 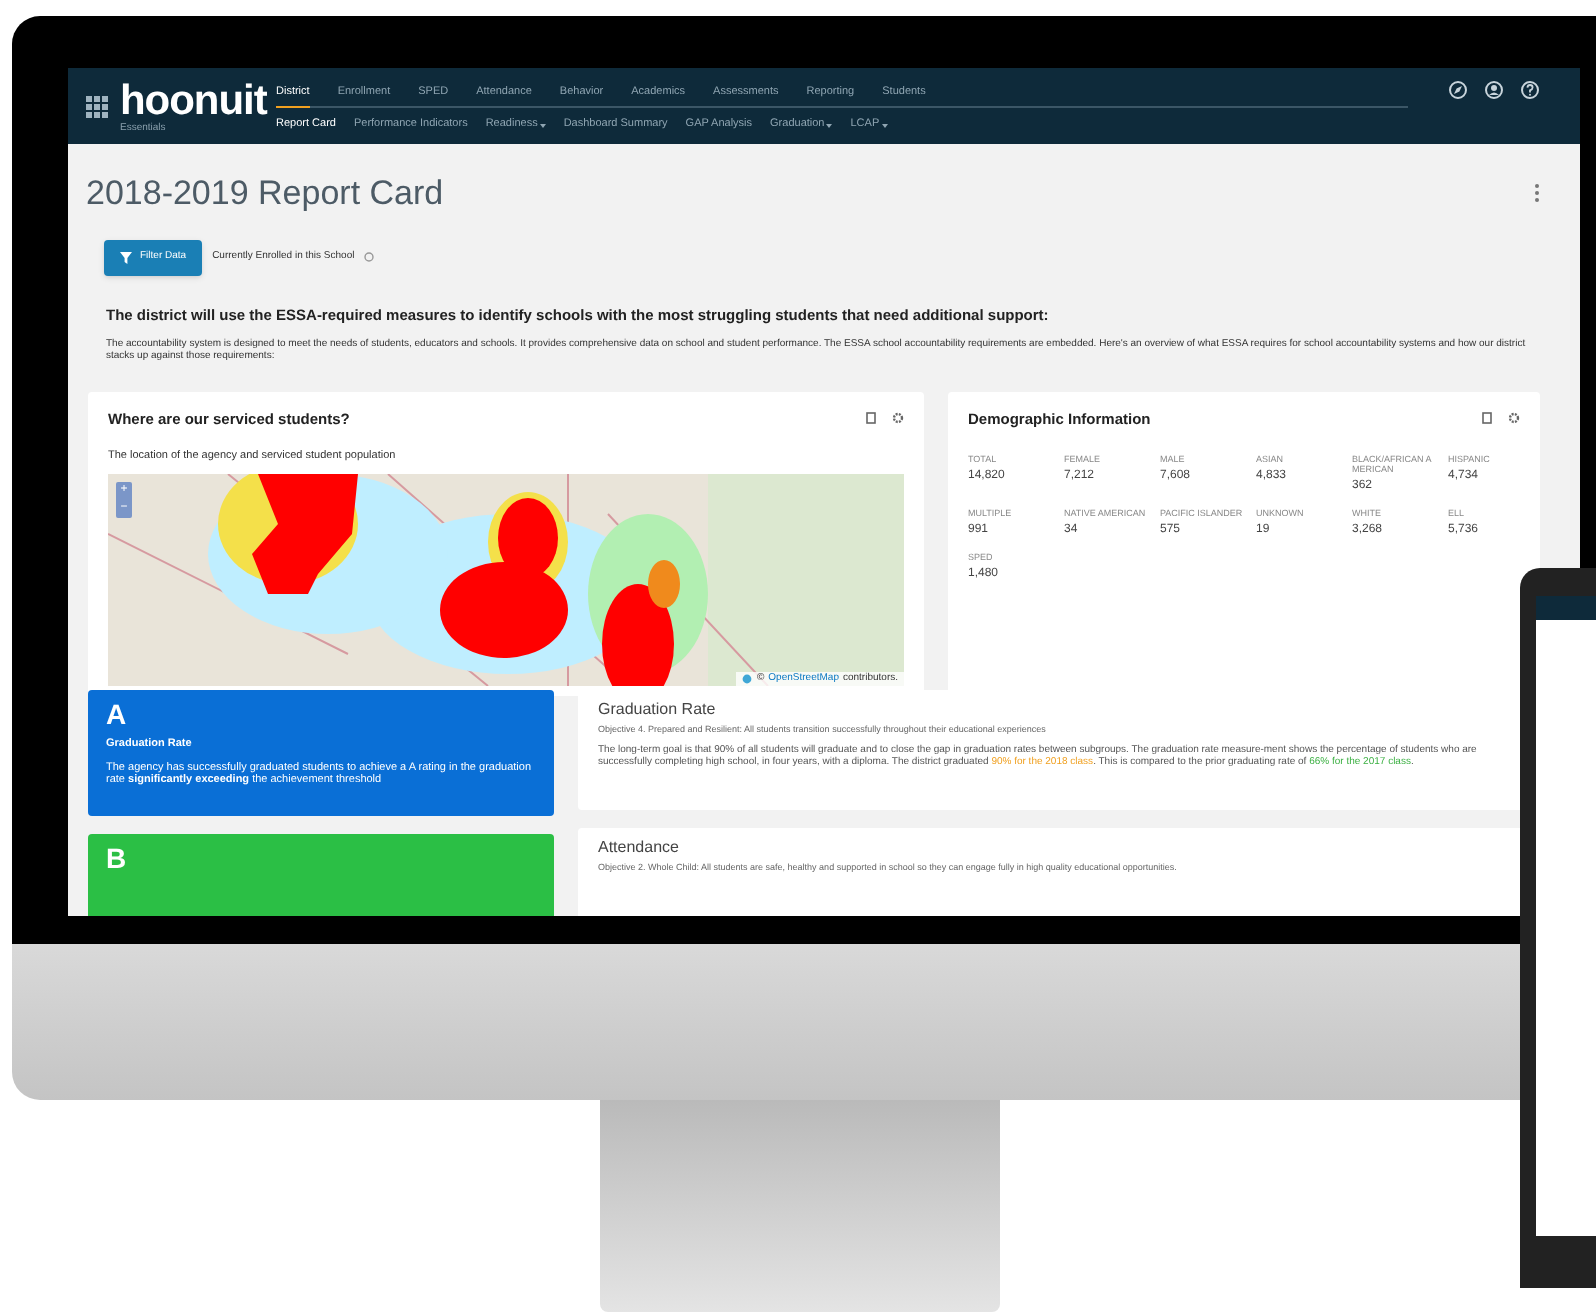 I want to click on logo: hoonuit, so click(x=193, y=100).